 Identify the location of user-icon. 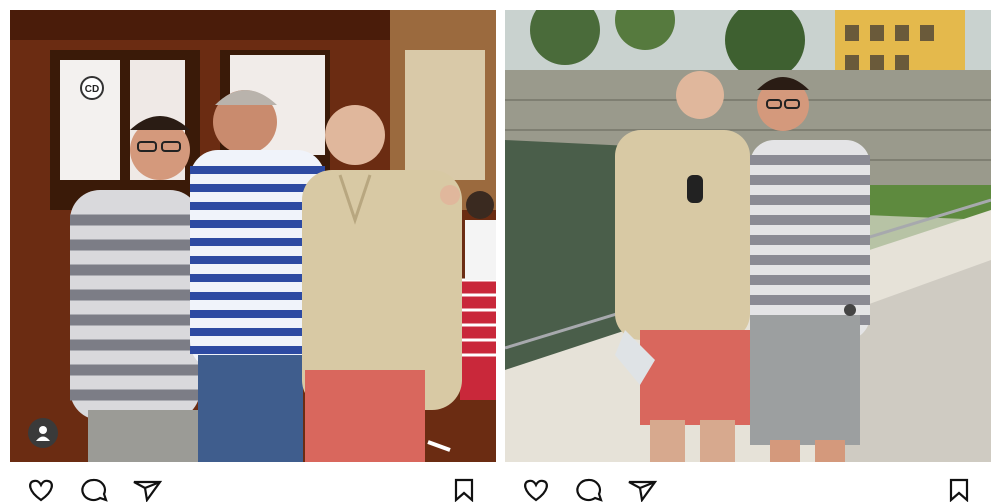
(43, 433).